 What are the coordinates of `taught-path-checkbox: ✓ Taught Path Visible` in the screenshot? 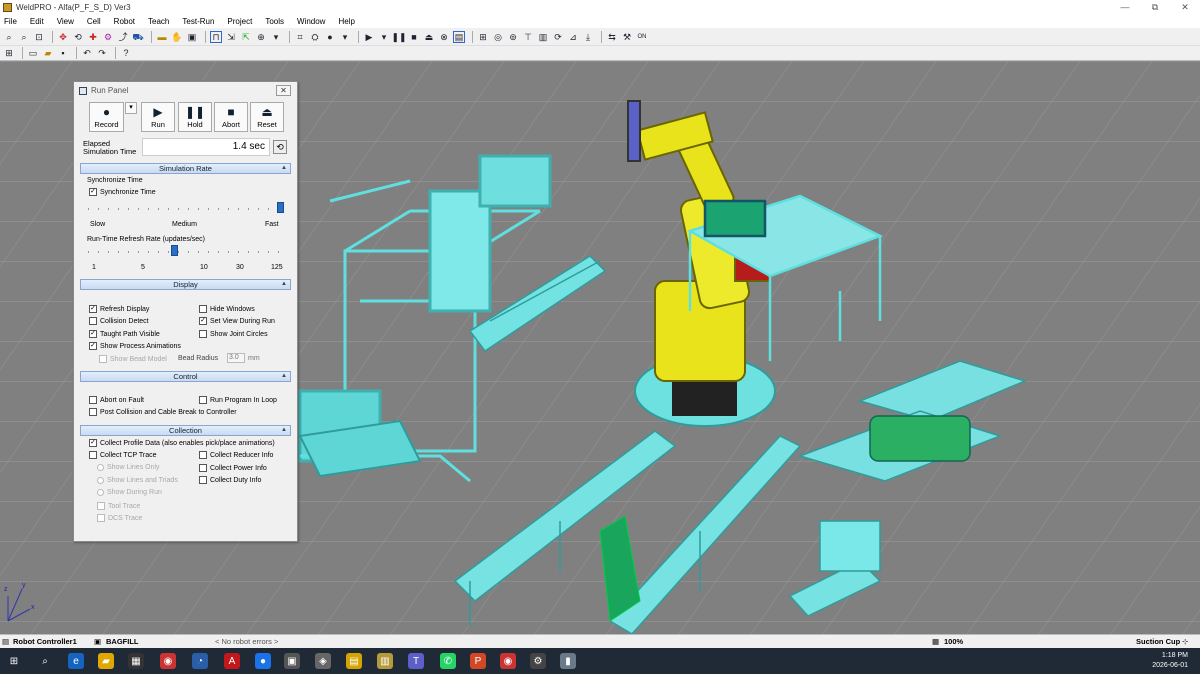 It's located at (124, 334).